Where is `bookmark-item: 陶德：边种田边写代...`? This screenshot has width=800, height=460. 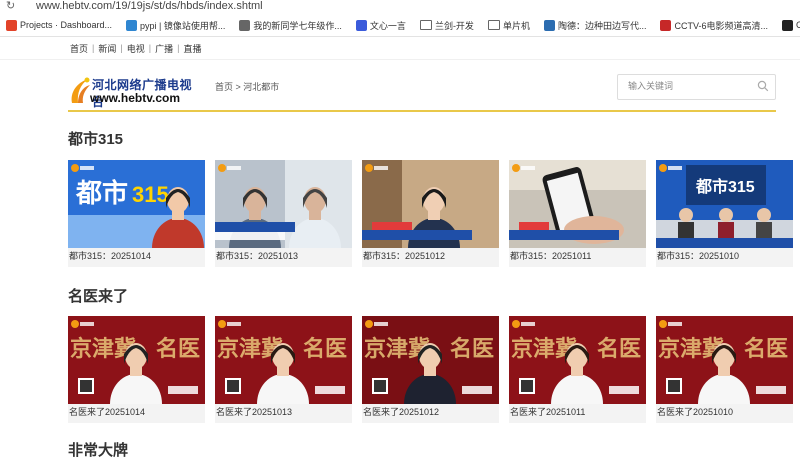 bookmark-item: 陶德：边种田边写代... is located at coordinates (595, 25).